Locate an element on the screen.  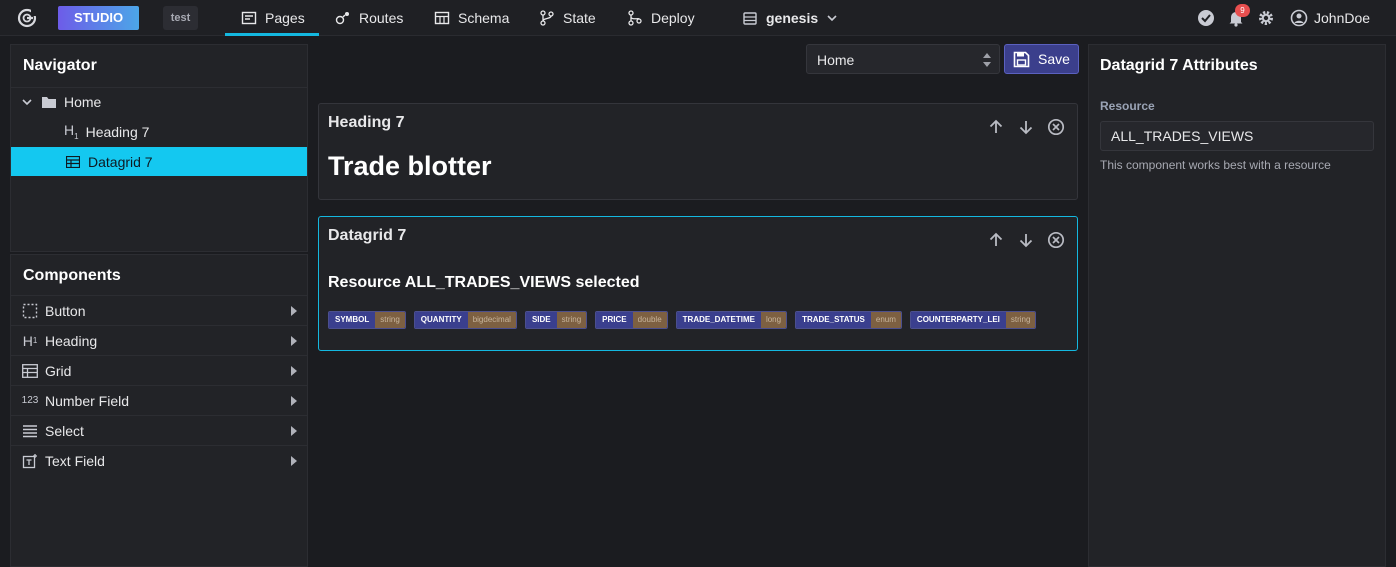
field-name: SIDE is located at coordinates (541, 320).